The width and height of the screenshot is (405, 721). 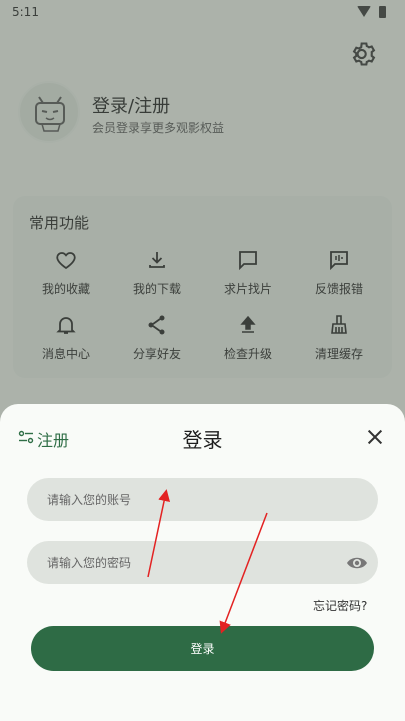 What do you see at coordinates (202, 499) in the screenshot?
I see `account-input` at bounding box center [202, 499].